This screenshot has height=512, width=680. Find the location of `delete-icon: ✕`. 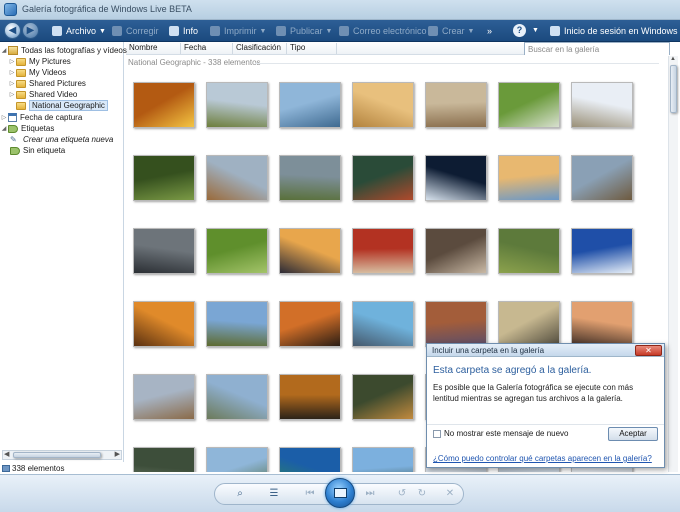

delete-icon: ✕ is located at coordinates (450, 494).